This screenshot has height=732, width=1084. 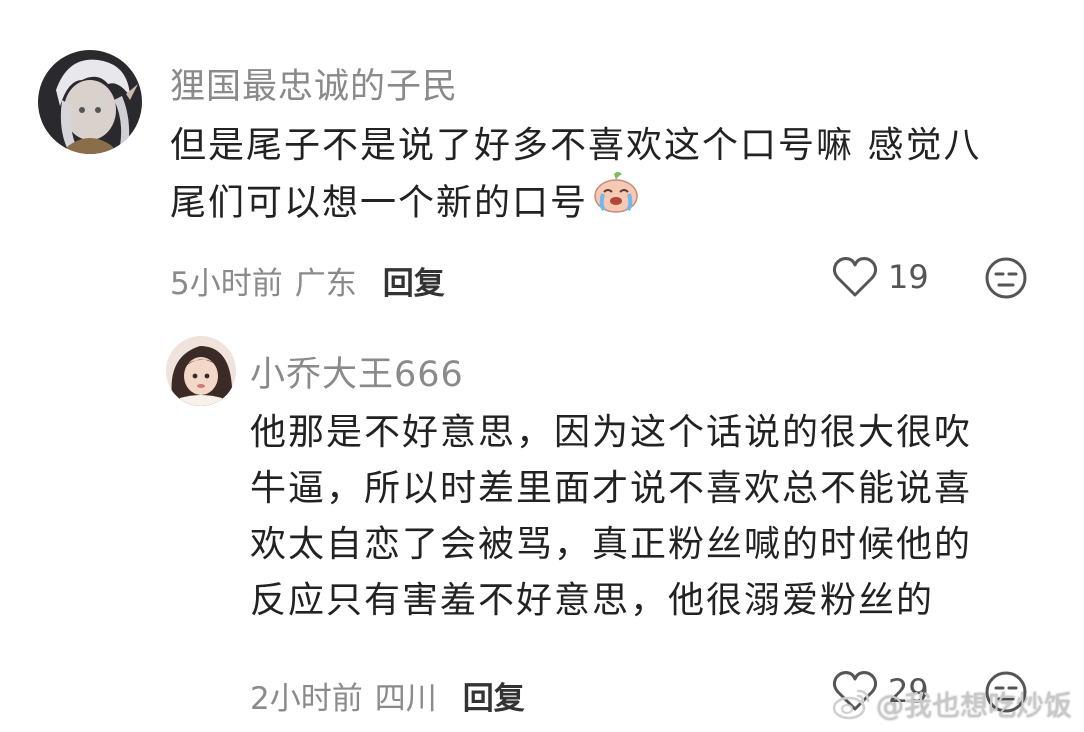 What do you see at coordinates (973, 705) in the screenshot?
I see `watermark-text: @我也想吃炒饭` at bounding box center [973, 705].